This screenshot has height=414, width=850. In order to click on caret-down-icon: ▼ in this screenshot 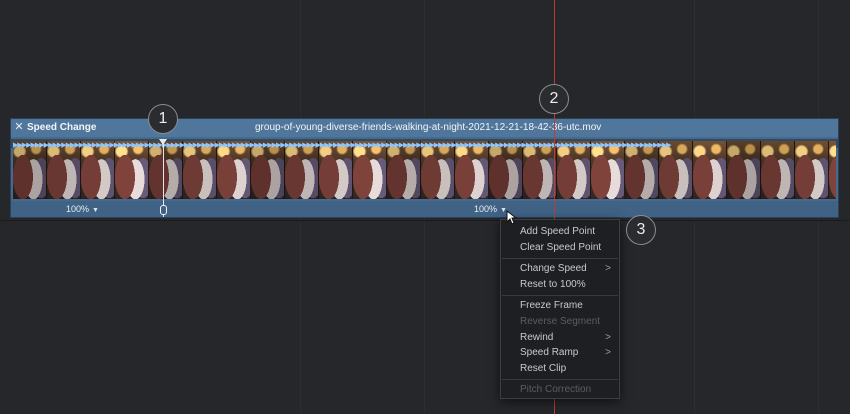, I will do `click(95, 210)`.